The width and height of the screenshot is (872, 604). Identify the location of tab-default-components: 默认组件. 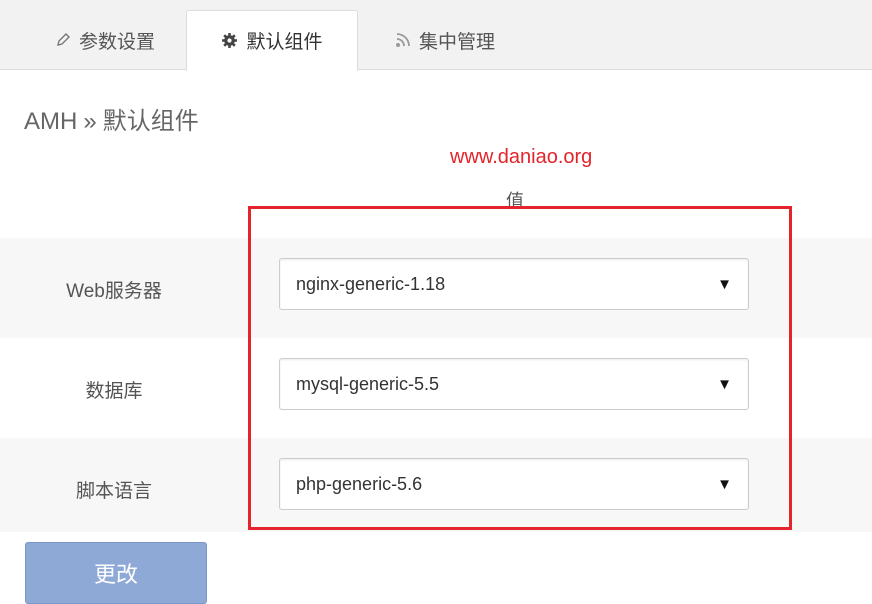
(272, 40).